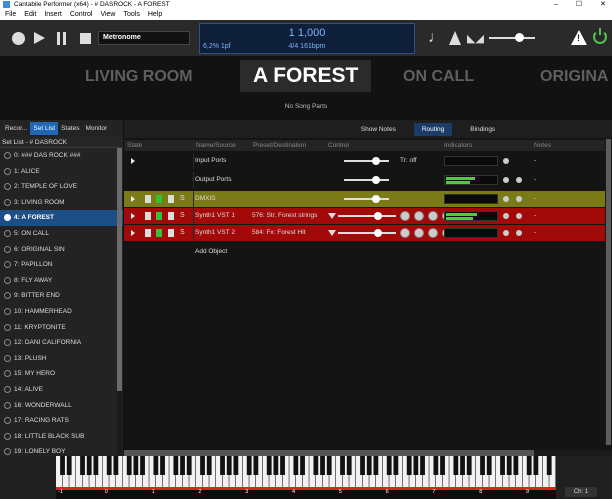 This screenshot has width=612, height=499. Describe the element at coordinates (81, 14) in the screenshot. I see `menu-control: Control` at that location.